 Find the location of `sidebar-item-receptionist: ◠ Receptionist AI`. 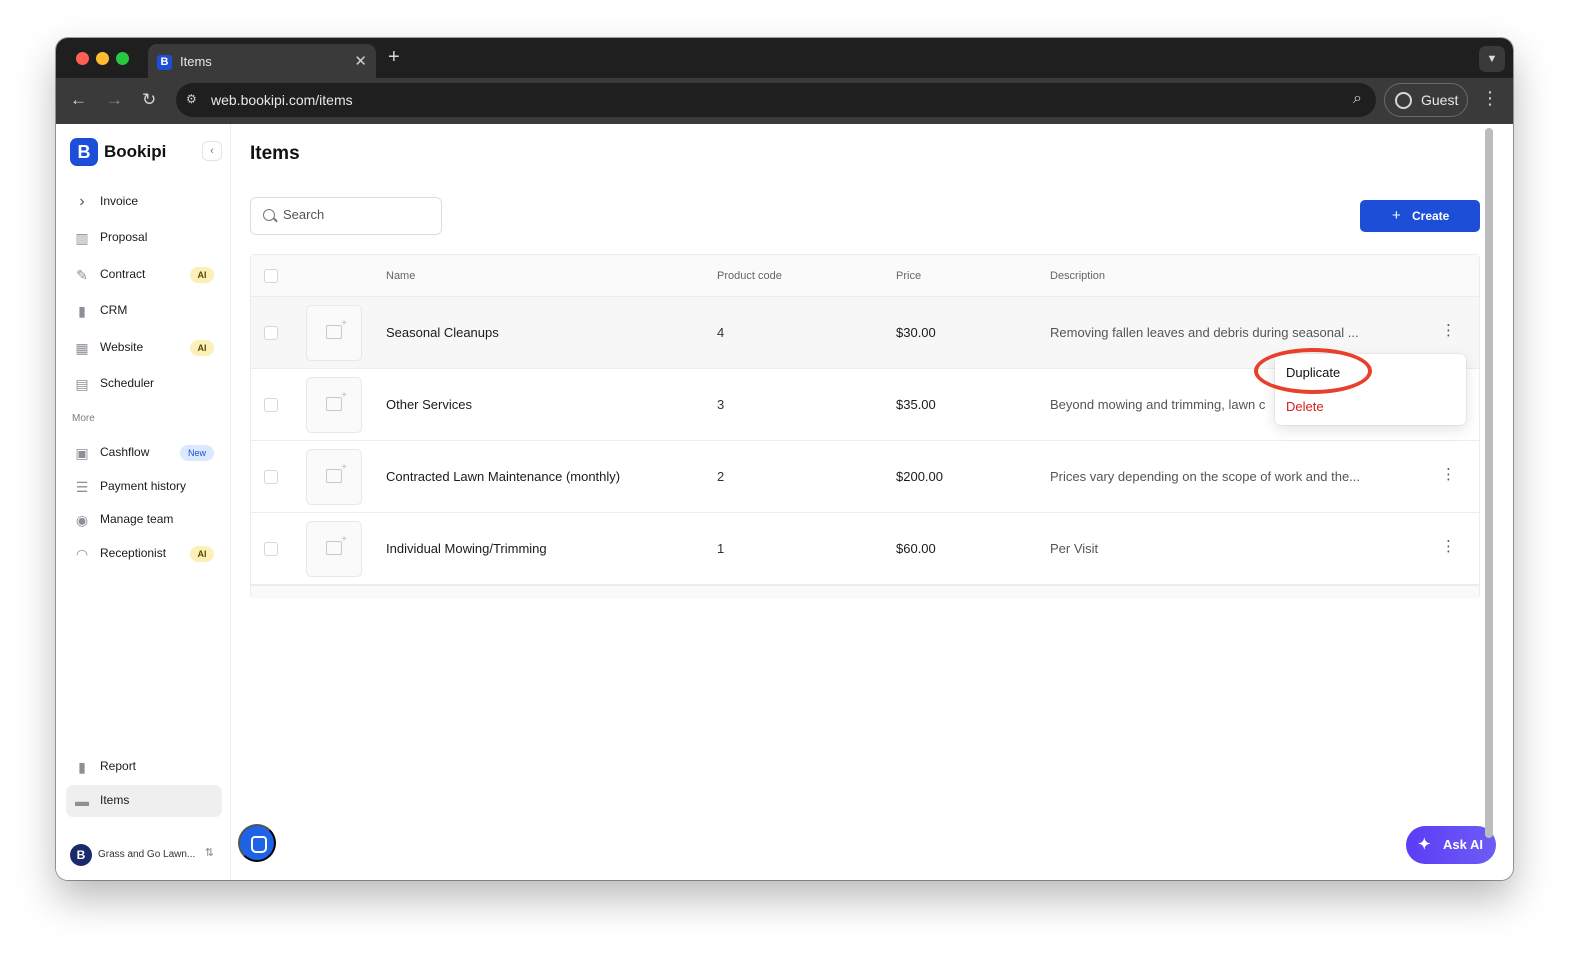

sidebar-item-receptionist: ◠ Receptionist AI is located at coordinates (144, 554).